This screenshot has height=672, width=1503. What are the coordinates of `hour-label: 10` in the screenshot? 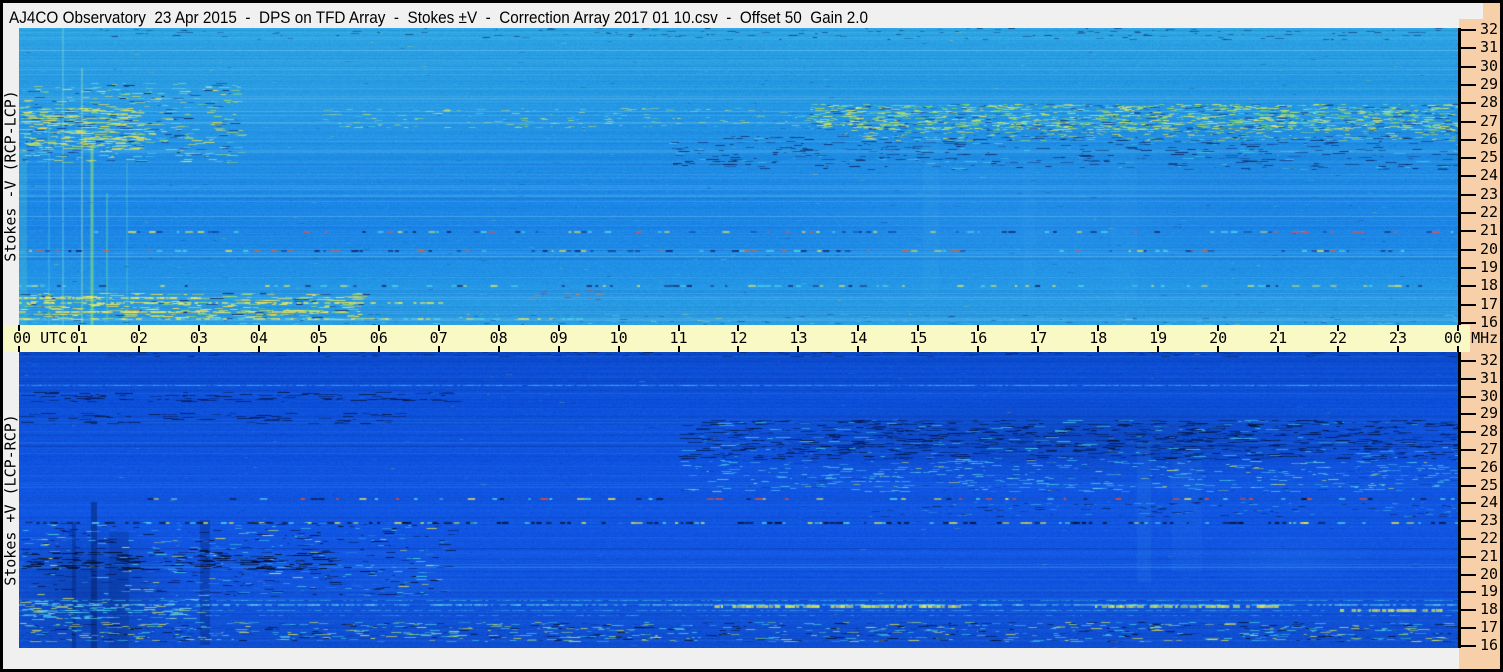 It's located at (618, 338).